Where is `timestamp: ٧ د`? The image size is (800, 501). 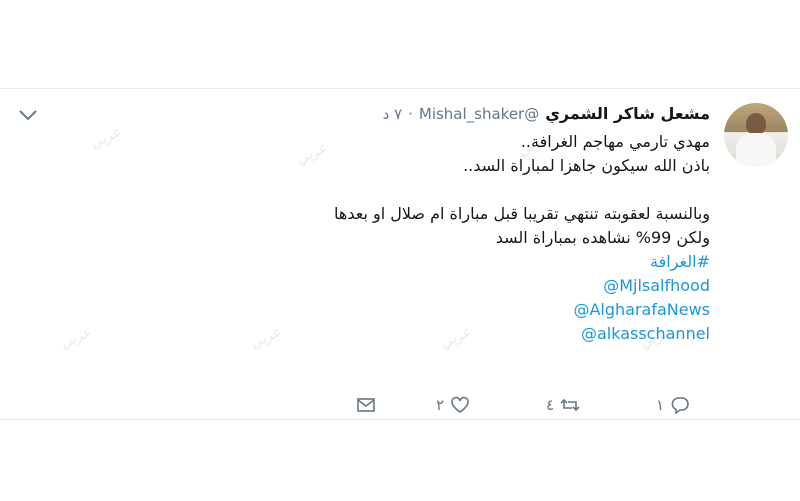 timestamp: ٧ د is located at coordinates (393, 114).